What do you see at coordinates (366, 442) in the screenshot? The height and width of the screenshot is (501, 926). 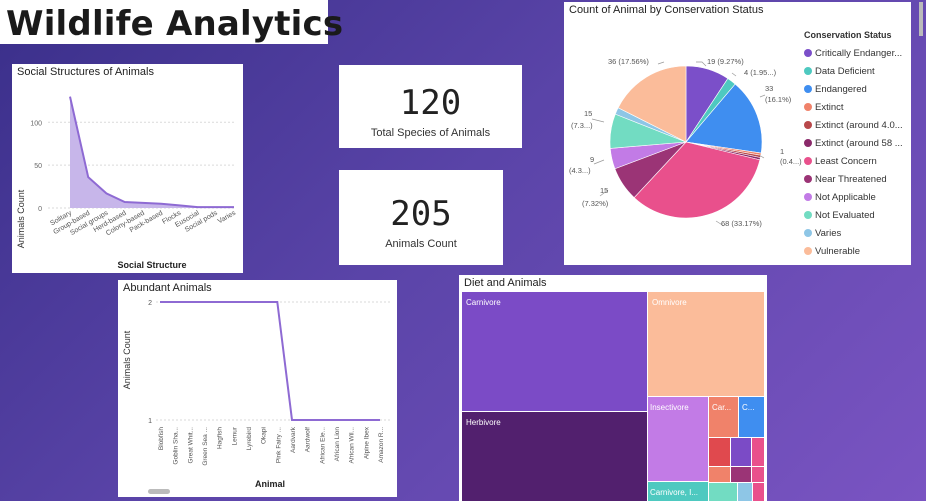 I see `abundant-x-tick: Alpine Ibex` at bounding box center [366, 442].